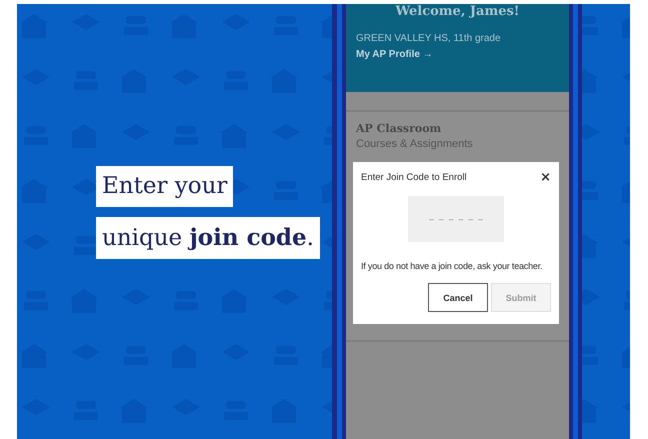 The height and width of the screenshot is (439, 648). I want to click on join-code-field: – – – – – –, so click(456, 219).